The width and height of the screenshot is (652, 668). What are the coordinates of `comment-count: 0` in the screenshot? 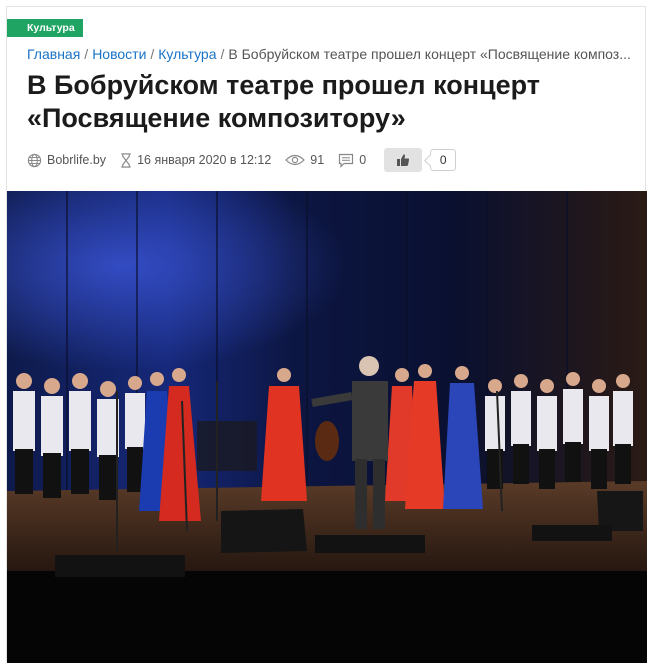 It's located at (363, 160).